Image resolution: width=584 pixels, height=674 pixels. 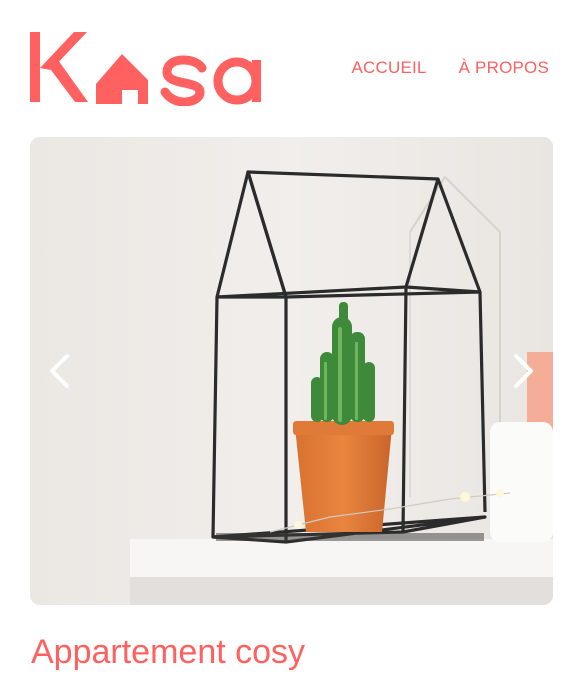 I want to click on kasa-logo-mark, so click(x=145, y=69).